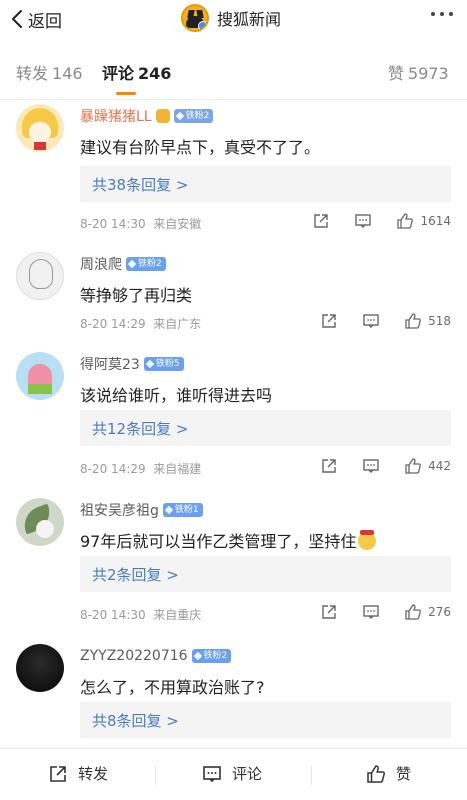 This screenshot has height=800, width=467. Describe the element at coordinates (435, 221) in the screenshot. I see `like-count: 1614` at that location.